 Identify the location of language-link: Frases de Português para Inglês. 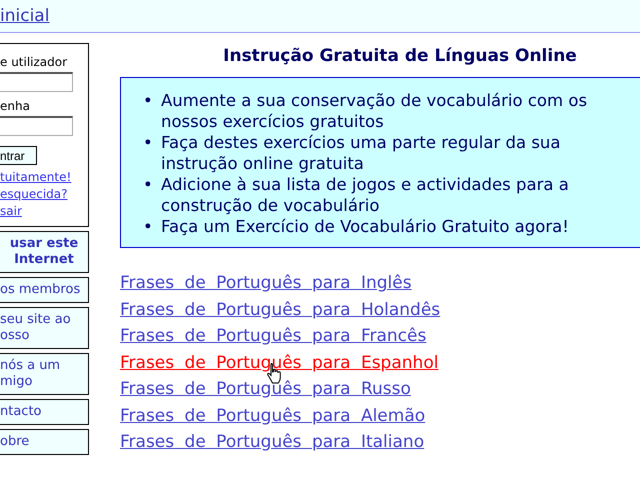
(266, 283).